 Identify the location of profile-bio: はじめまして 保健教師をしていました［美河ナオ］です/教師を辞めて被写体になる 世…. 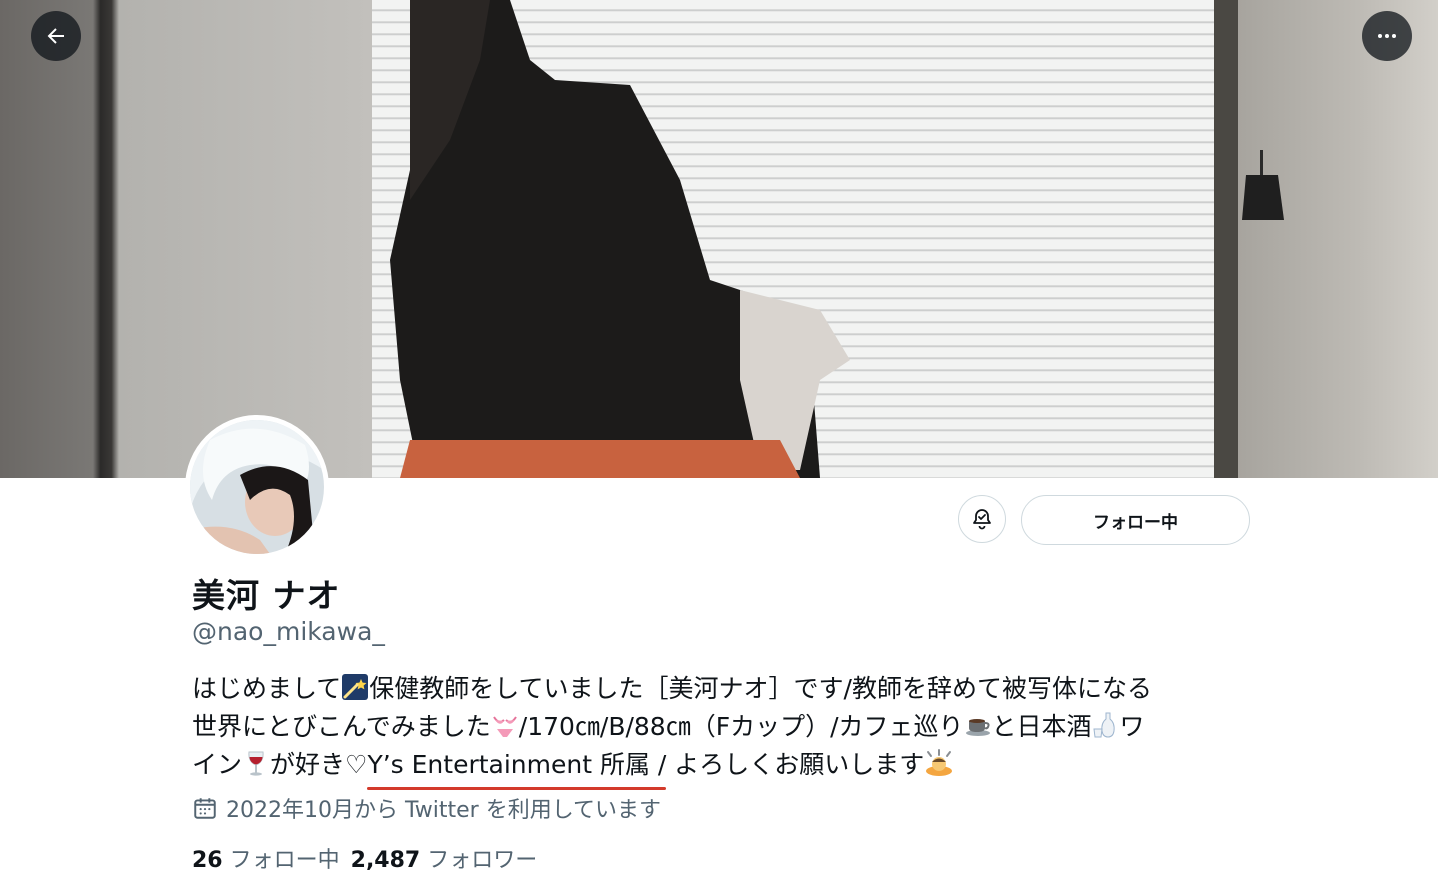
(722, 730).